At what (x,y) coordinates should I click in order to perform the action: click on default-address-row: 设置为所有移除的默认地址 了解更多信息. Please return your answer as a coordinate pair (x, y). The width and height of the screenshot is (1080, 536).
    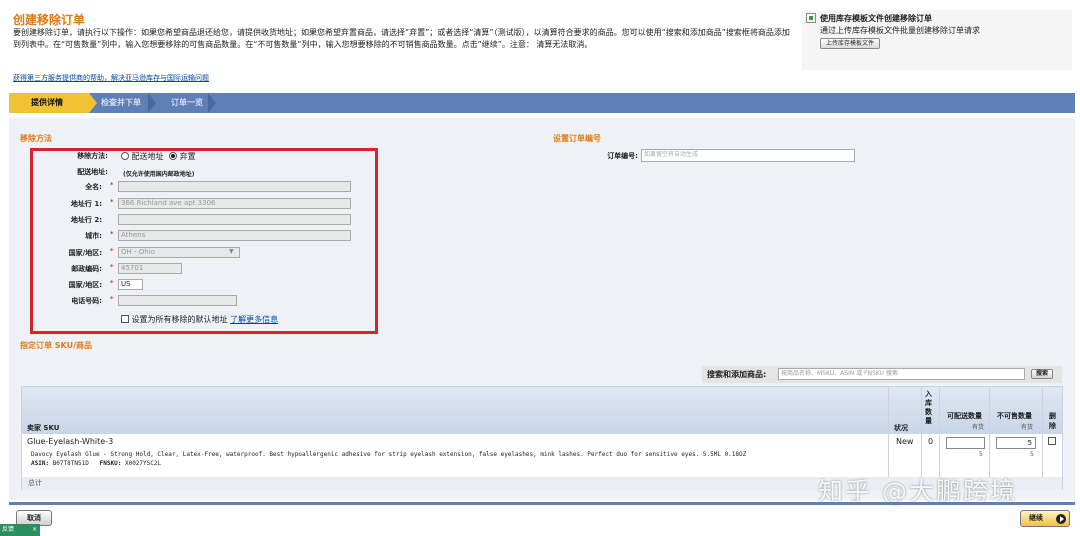
    Looking at the image, I should click on (199, 319).